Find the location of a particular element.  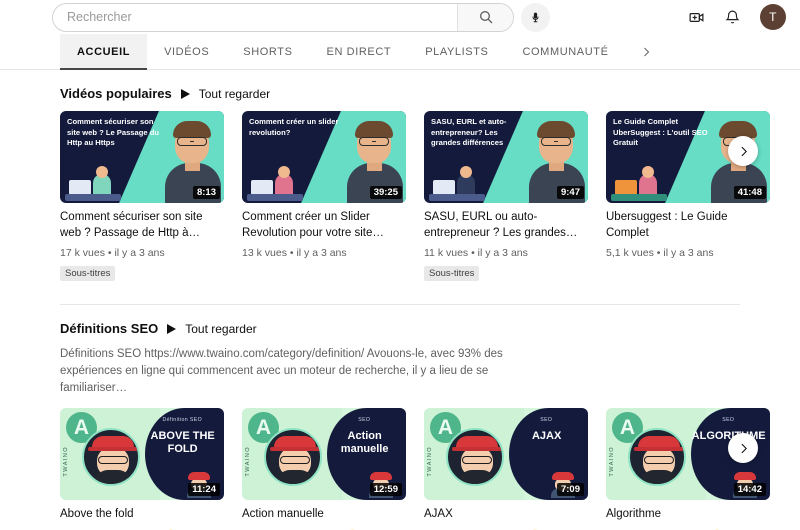

tab-shorts: SHORTS is located at coordinates (267, 51).